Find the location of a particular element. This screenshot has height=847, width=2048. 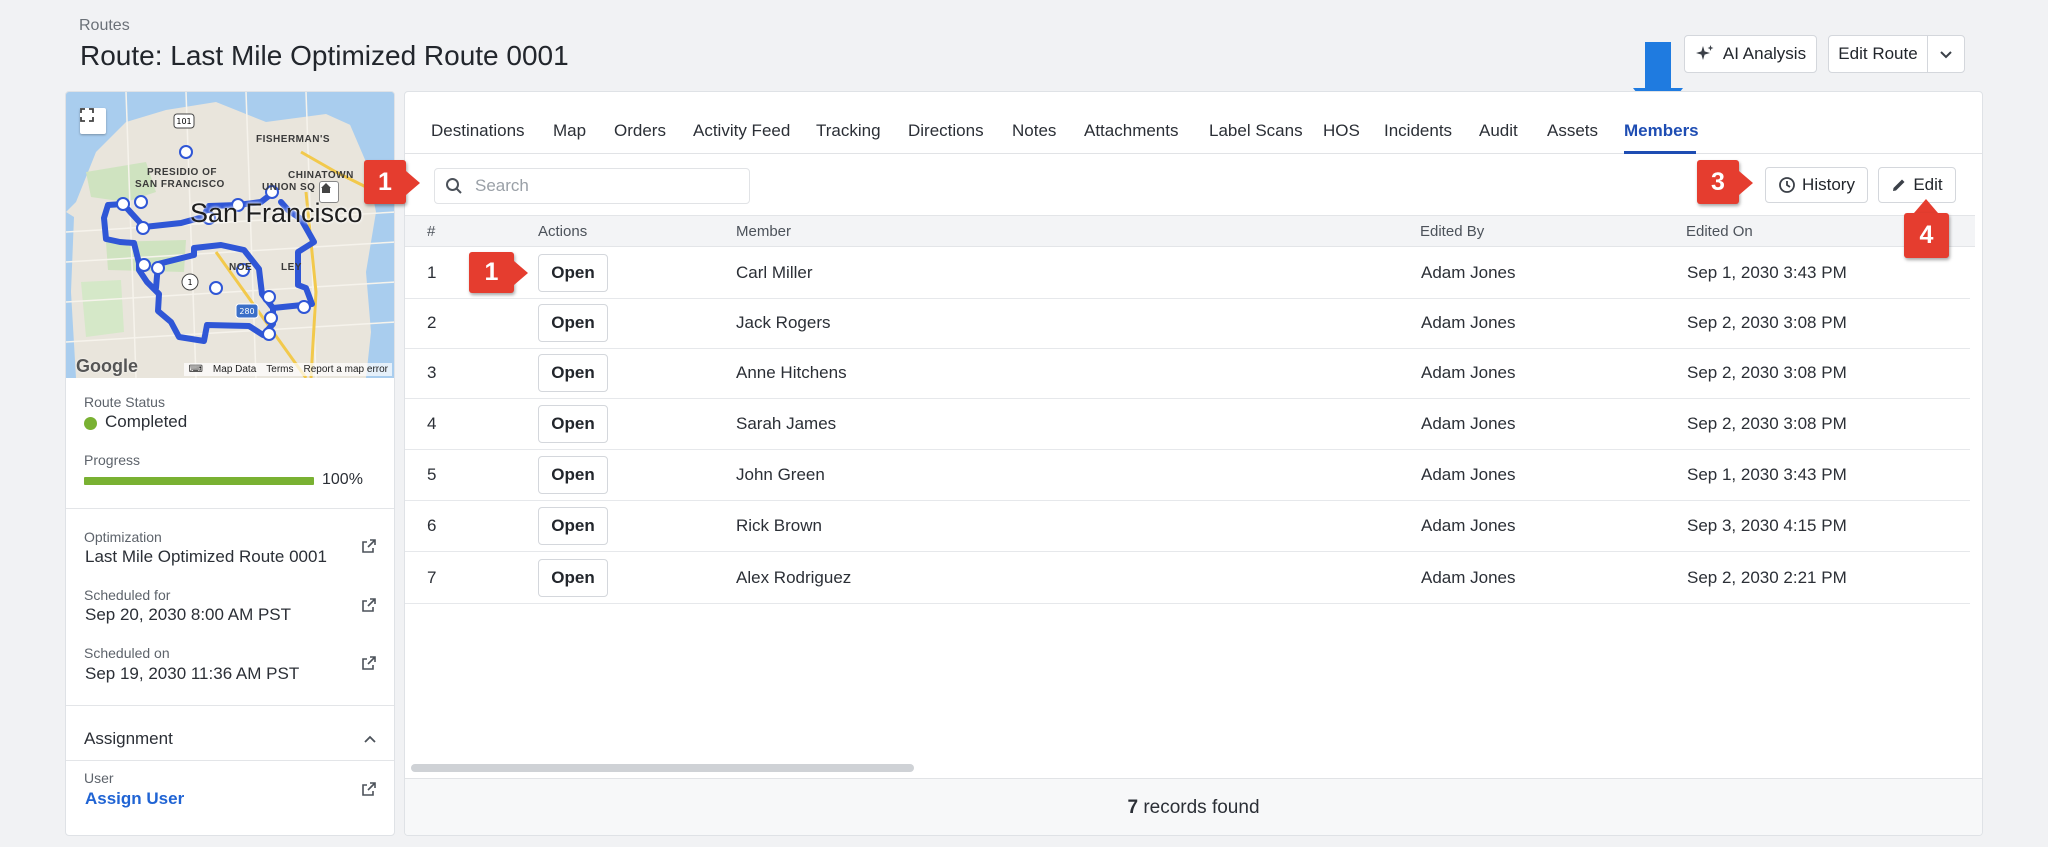

tab-directions: Directions is located at coordinates (946, 131).